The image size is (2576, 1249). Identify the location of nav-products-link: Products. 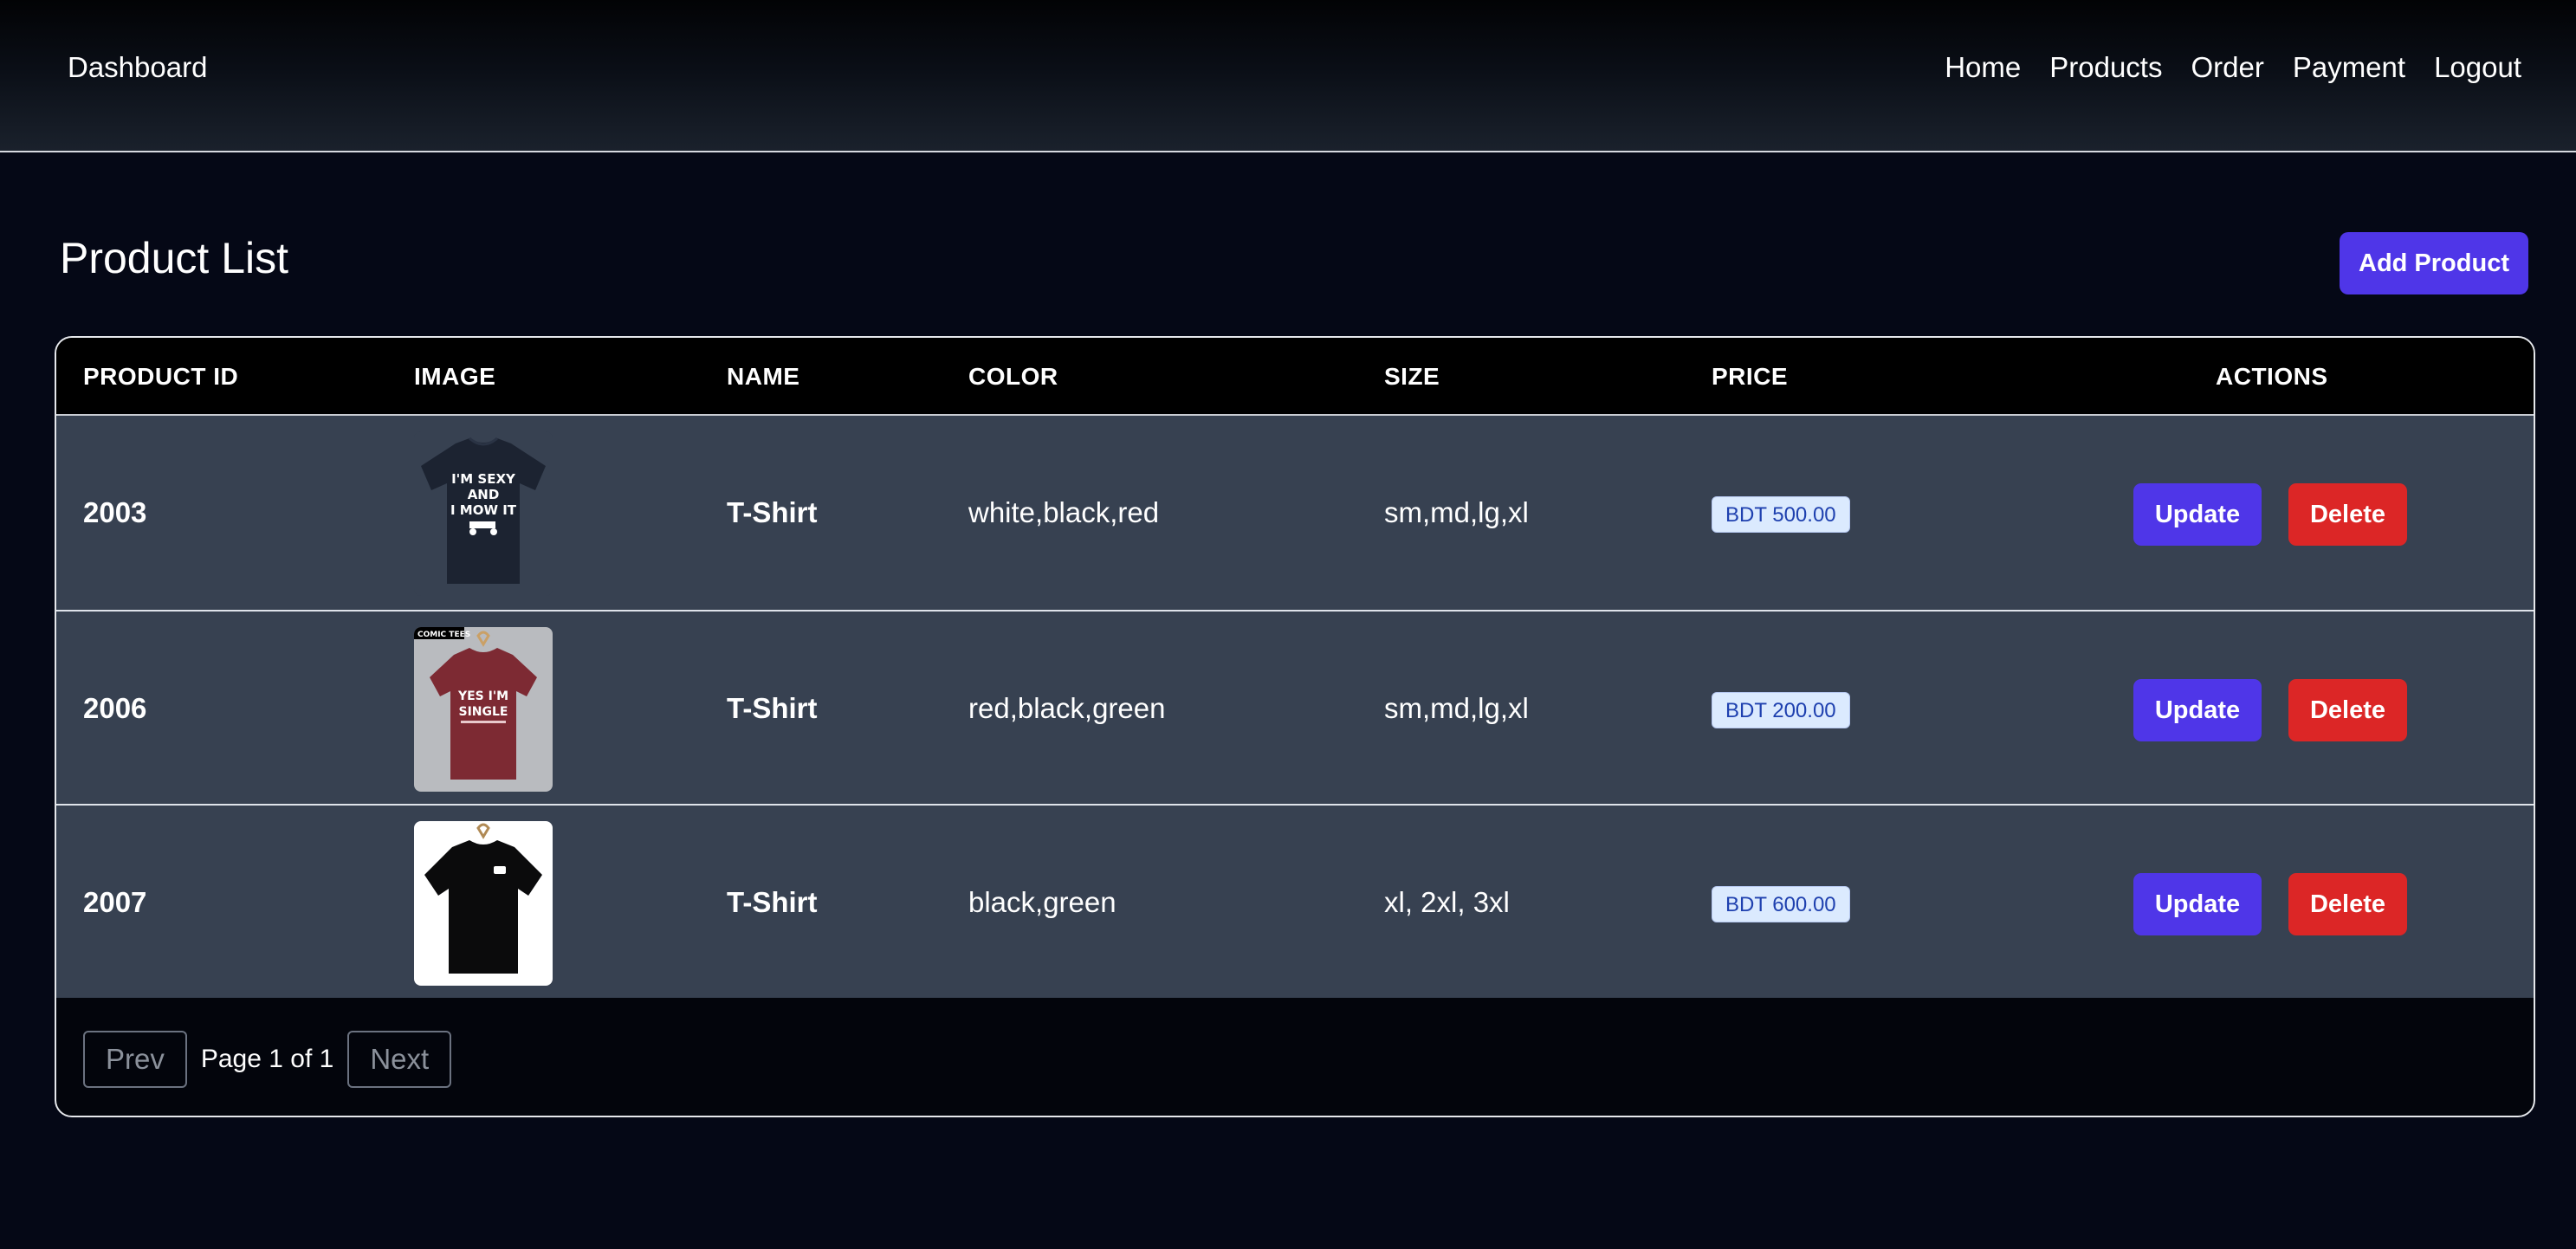
(2105, 68).